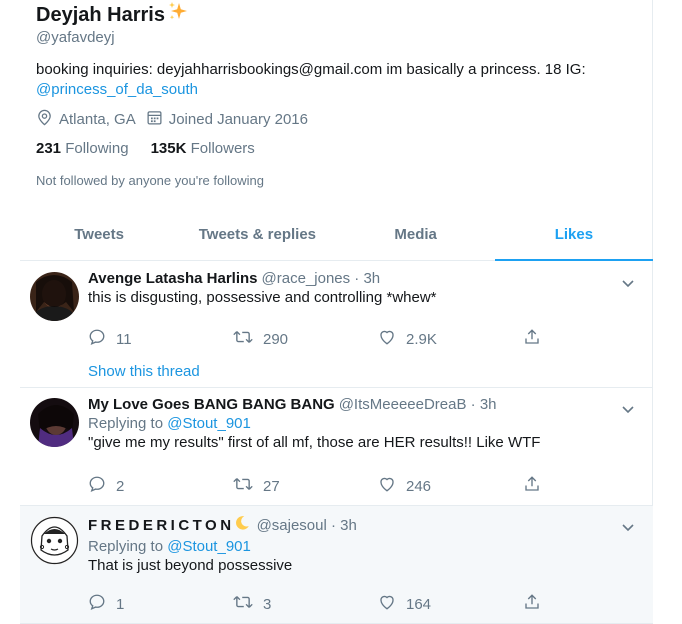  What do you see at coordinates (178, 15) in the screenshot?
I see `sparkles-icon` at bounding box center [178, 15].